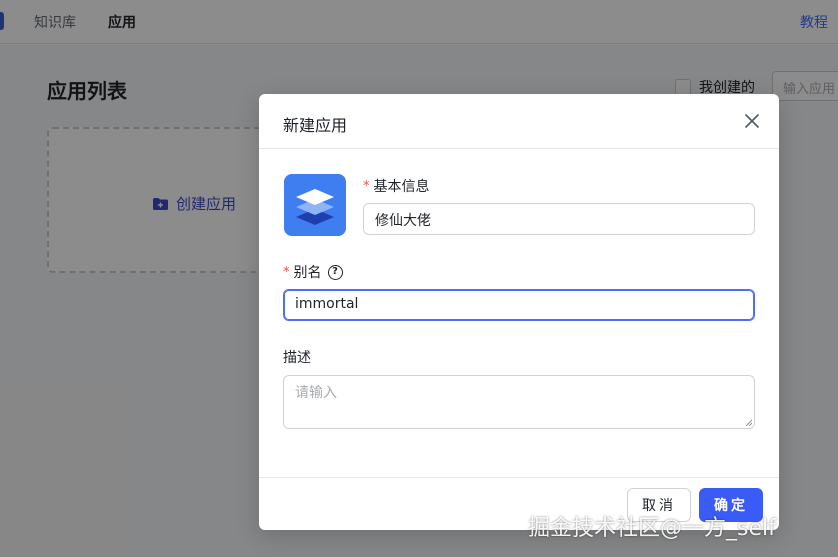 Image resolution: width=838 pixels, height=557 pixels. Describe the element at coordinates (652, 528) in the screenshot. I see `watermark: 掘金技术社区@一方_self` at that location.